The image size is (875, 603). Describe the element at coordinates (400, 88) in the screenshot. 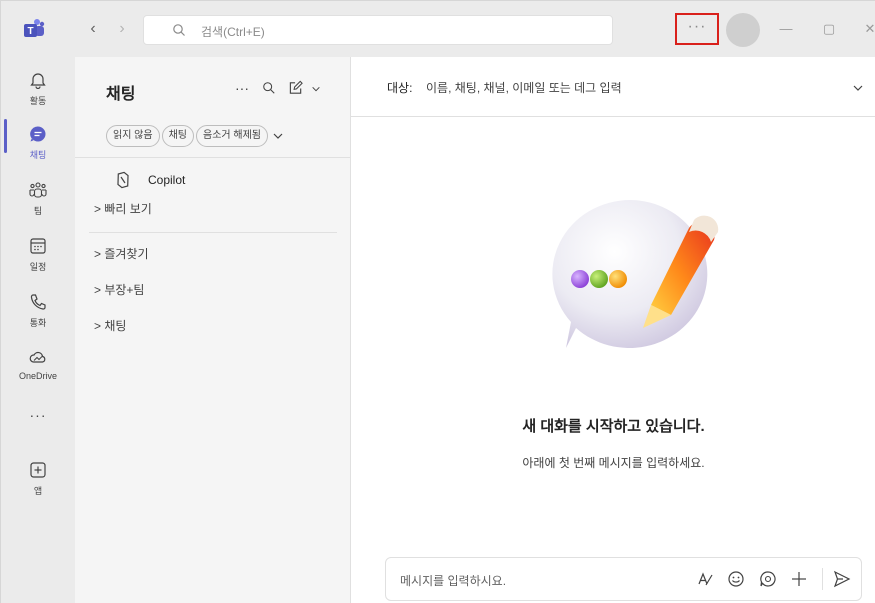

I see `recipient-label: 대상:` at that location.